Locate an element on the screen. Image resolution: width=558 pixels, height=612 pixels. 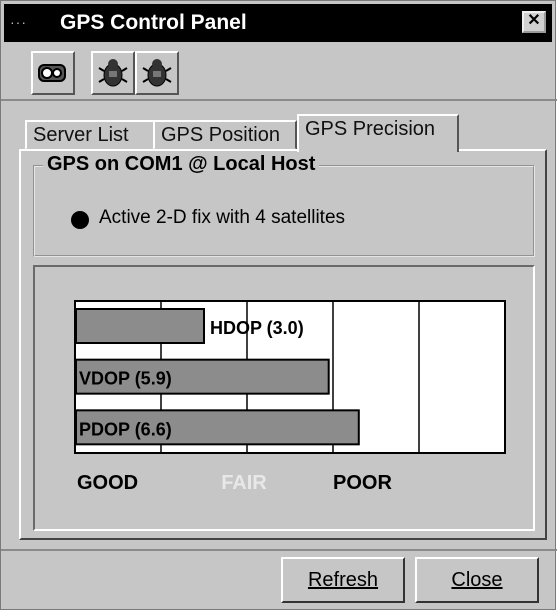
title-bar: ··· GPS Control Panel ✕ is located at coordinates (278, 23).